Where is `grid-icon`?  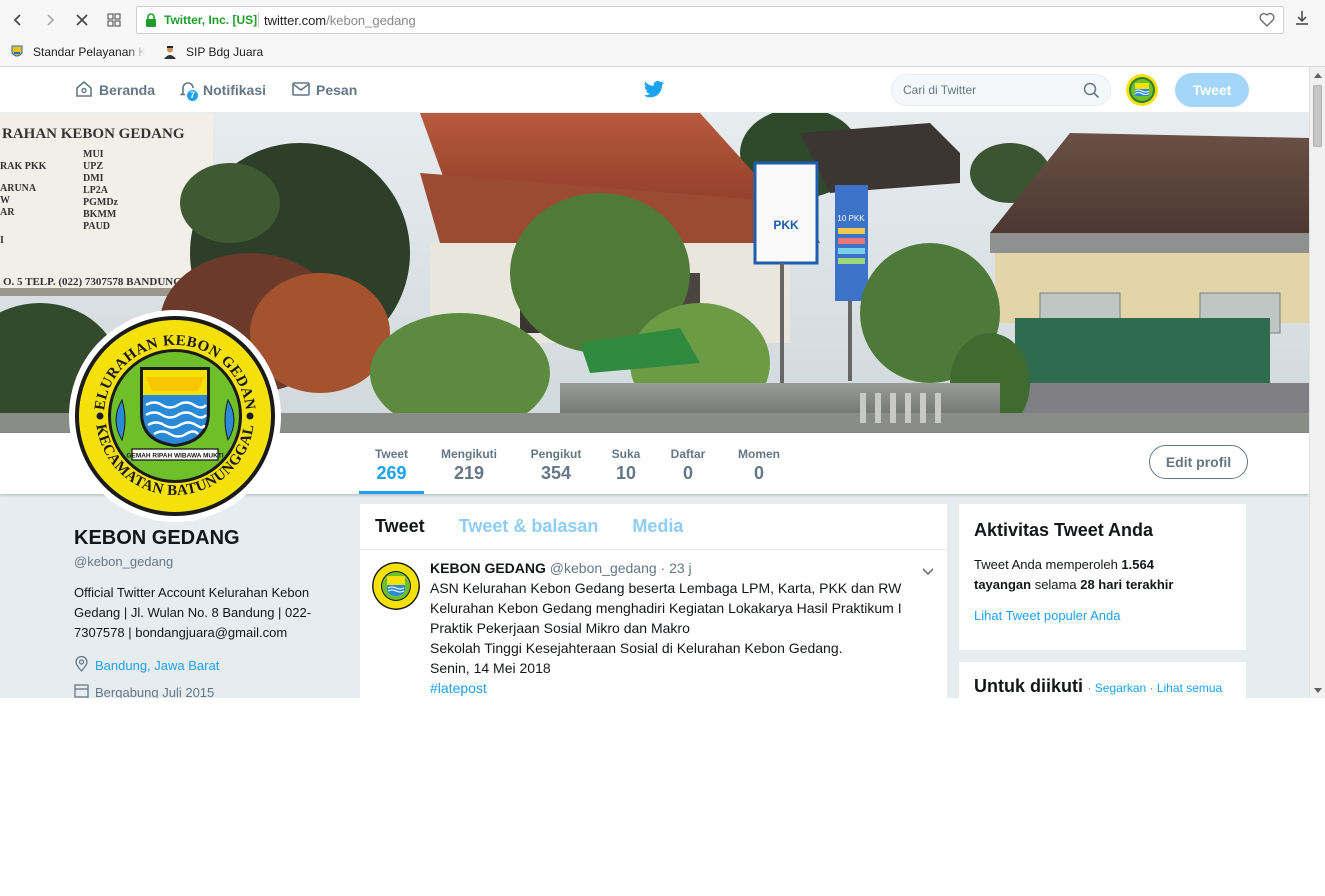 grid-icon is located at coordinates (114, 20).